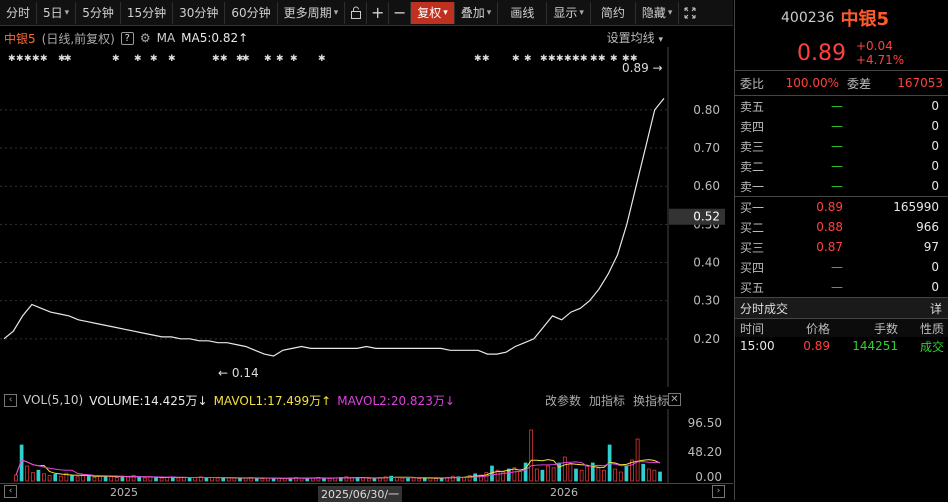 The width and height of the screenshot is (948, 502). Describe the element at coordinates (875, 346) in the screenshot. I see `tick-volume: 144251` at that location.